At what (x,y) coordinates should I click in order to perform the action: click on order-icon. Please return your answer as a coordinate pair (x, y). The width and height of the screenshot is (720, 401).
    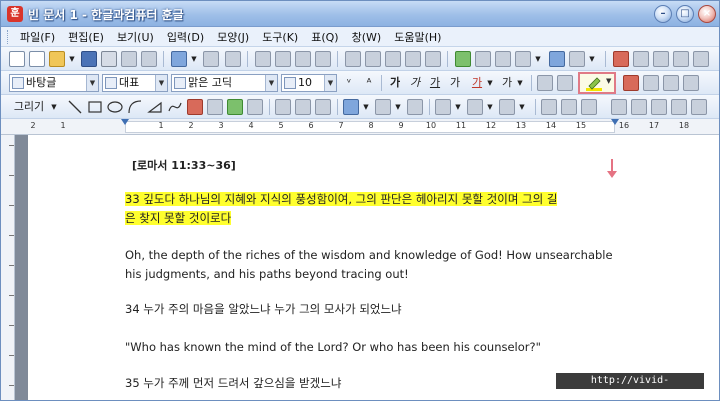
    Looking at the image, I should click on (549, 107).